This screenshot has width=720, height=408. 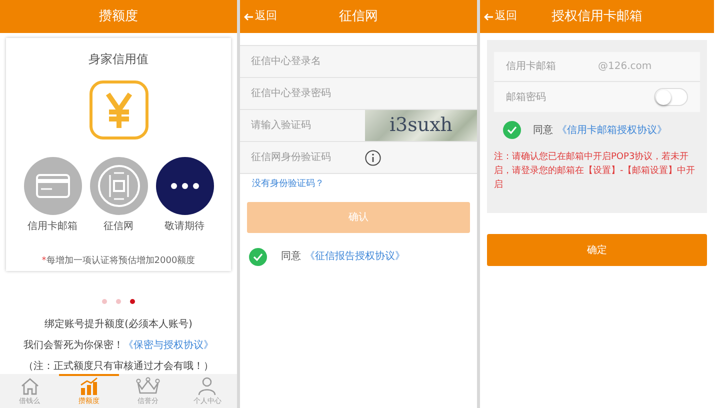 What do you see at coordinates (302, 61) in the screenshot?
I see `input-field: 征信中心登录名` at bounding box center [302, 61].